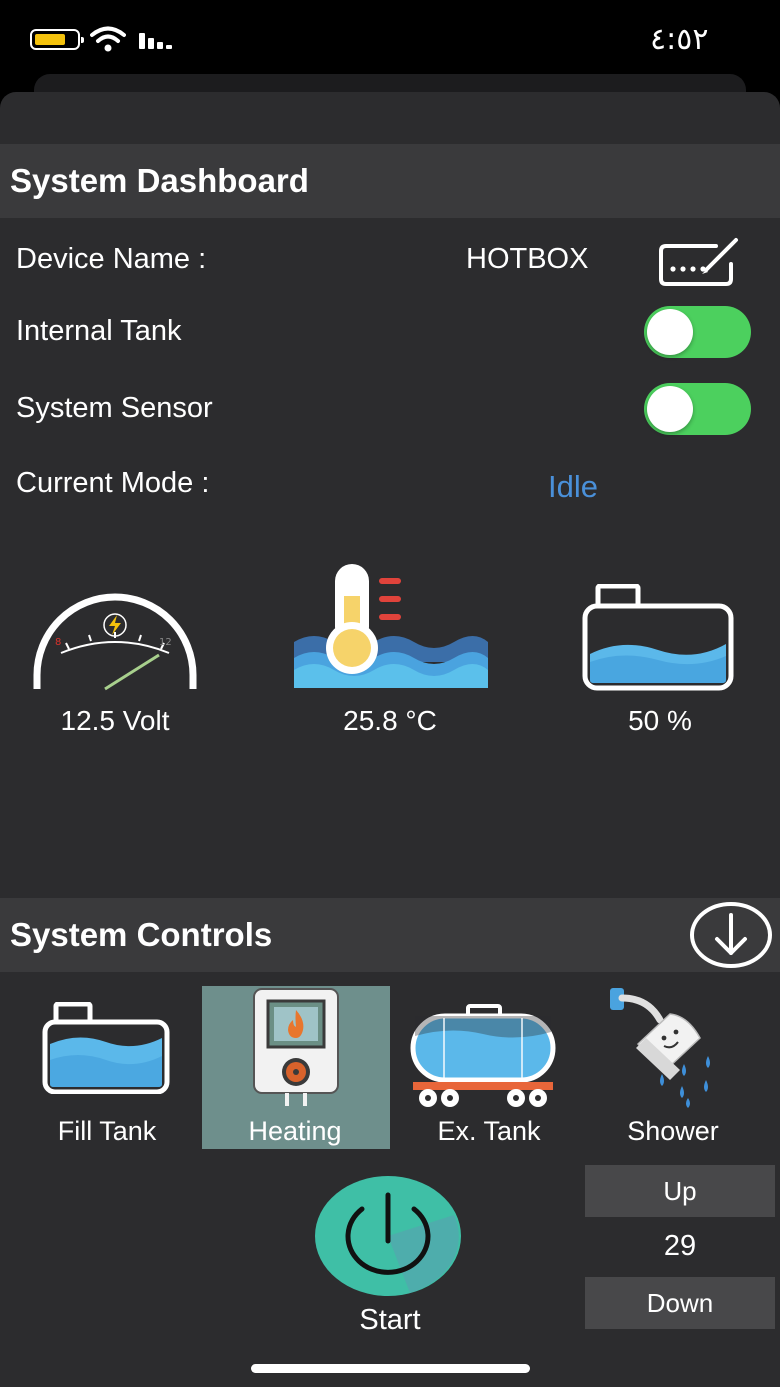  I want to click on shower-icon, so click(660, 1048).